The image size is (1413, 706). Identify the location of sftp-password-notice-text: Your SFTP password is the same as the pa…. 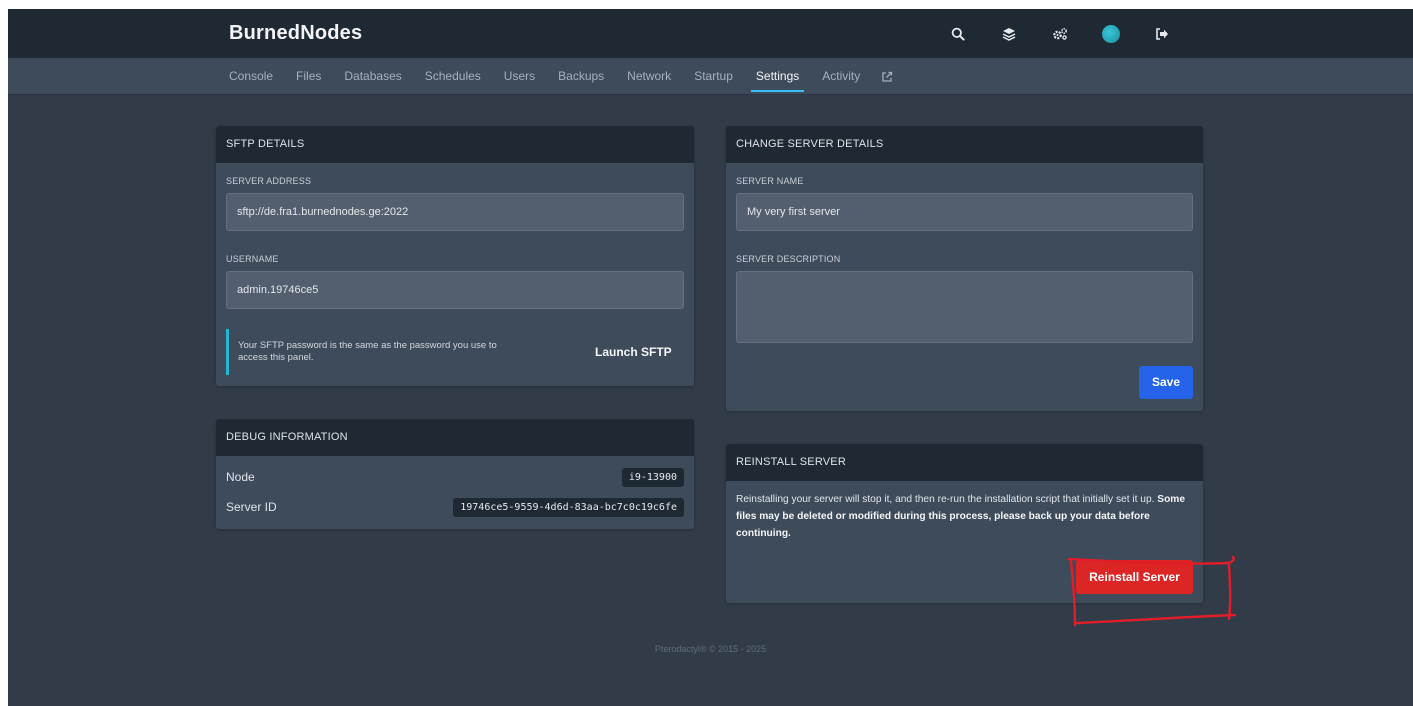
(367, 351).